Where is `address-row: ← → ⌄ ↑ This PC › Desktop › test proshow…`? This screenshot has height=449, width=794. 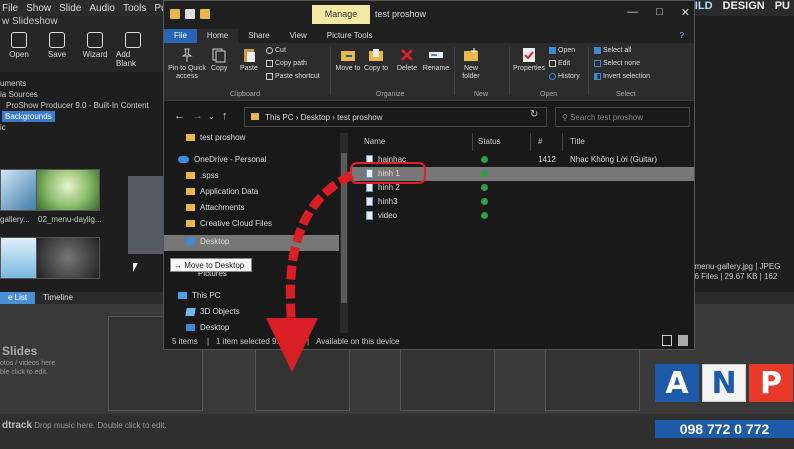
address-row: ← → ⌄ ↑ This PC › Desktop › test proshow… is located at coordinates (429, 117).